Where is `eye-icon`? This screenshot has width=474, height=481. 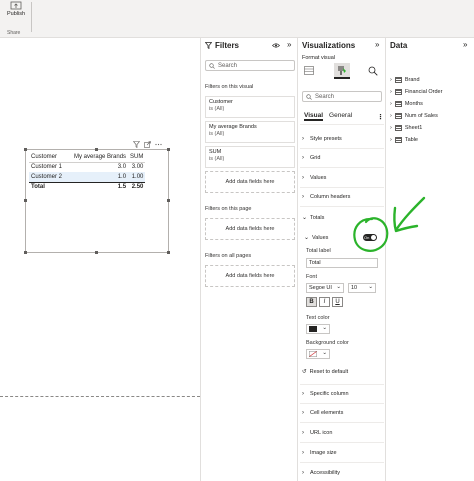
eye-icon is located at coordinates (276, 45).